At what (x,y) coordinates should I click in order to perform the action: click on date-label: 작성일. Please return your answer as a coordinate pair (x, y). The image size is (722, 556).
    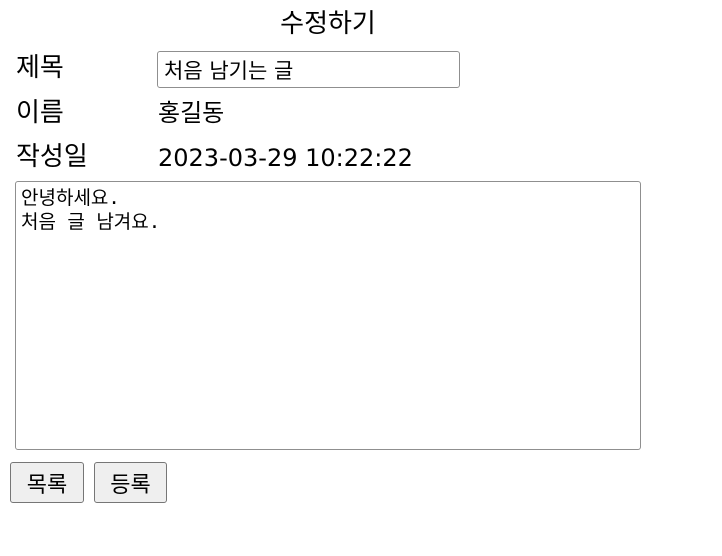
    Looking at the image, I should click on (52, 157).